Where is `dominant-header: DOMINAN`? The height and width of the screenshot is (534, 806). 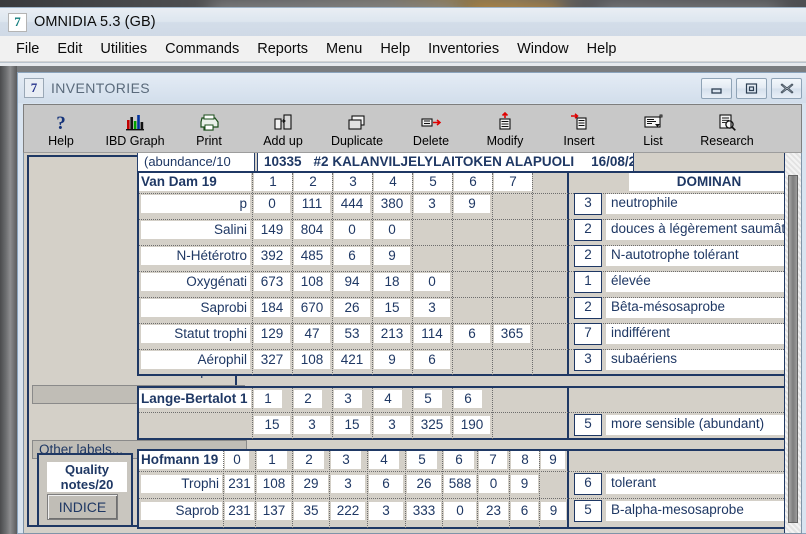 dominant-header: DOMINAN is located at coordinates (709, 182).